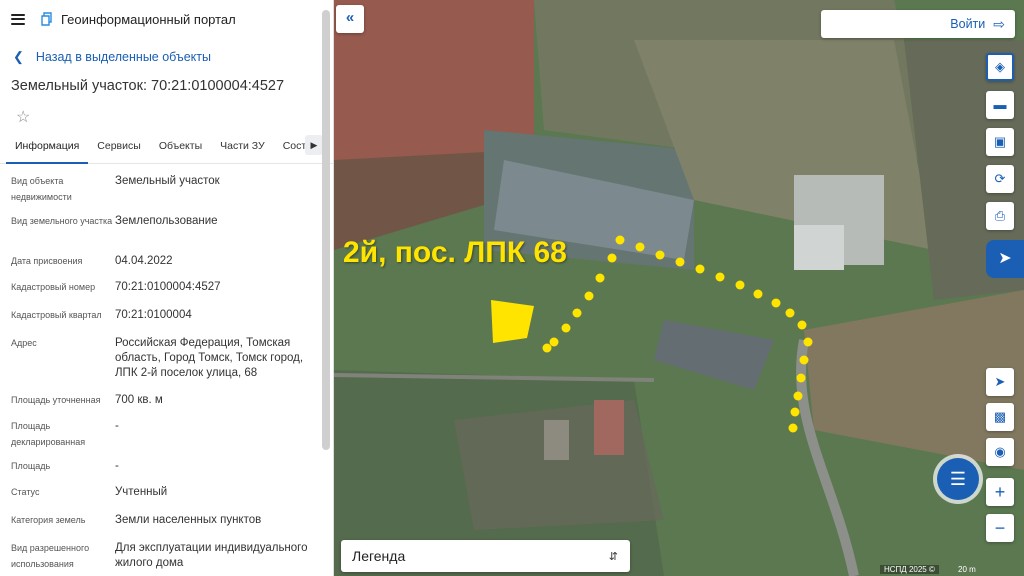 This screenshot has height=576, width=1024. I want to click on property-row: Дата присвоения 04.04.2022, so click(166, 267).